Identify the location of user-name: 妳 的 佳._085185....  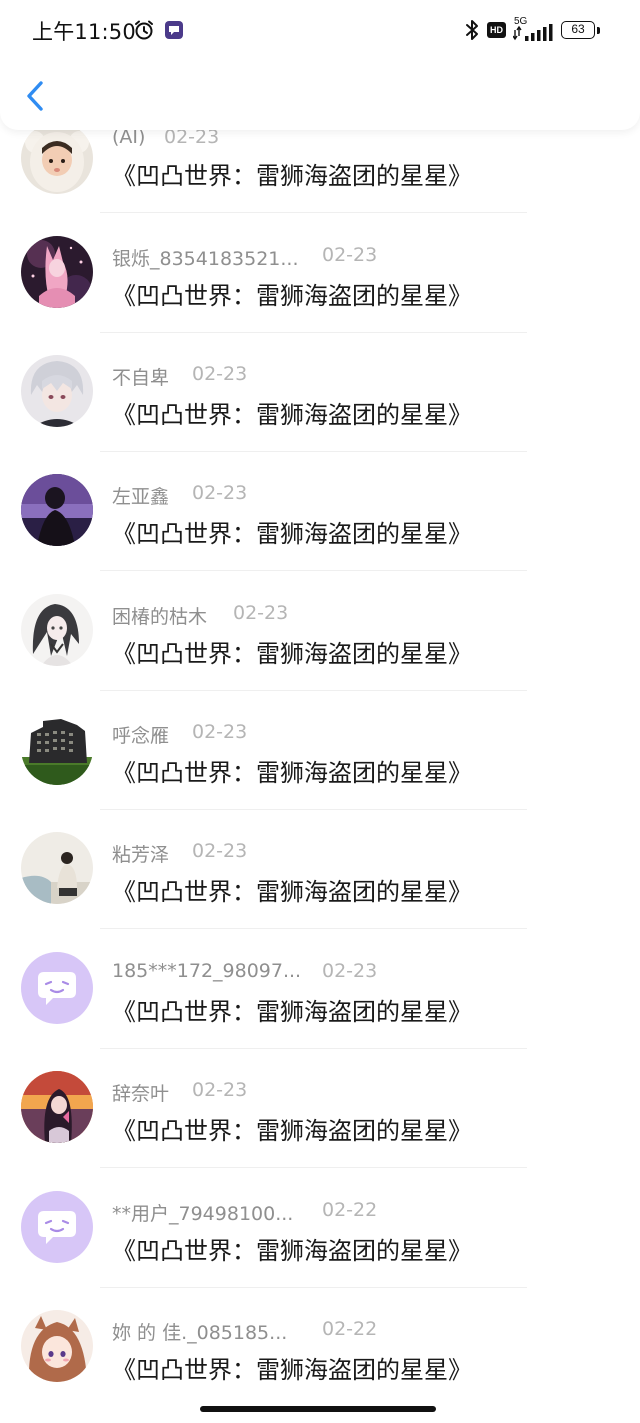
(199, 1331).